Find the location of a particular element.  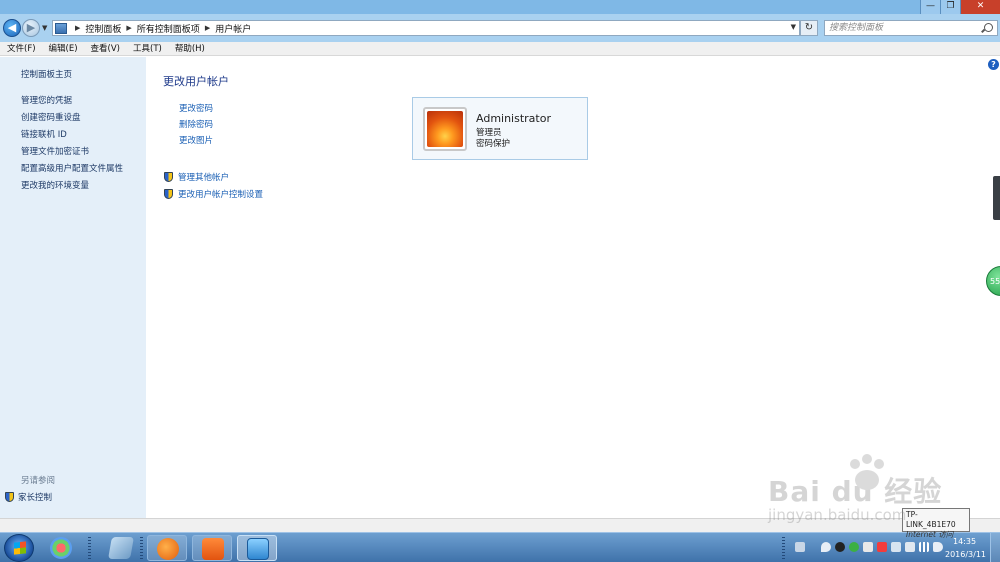

see-also-heading: 另请参阅 is located at coordinates (38, 481).